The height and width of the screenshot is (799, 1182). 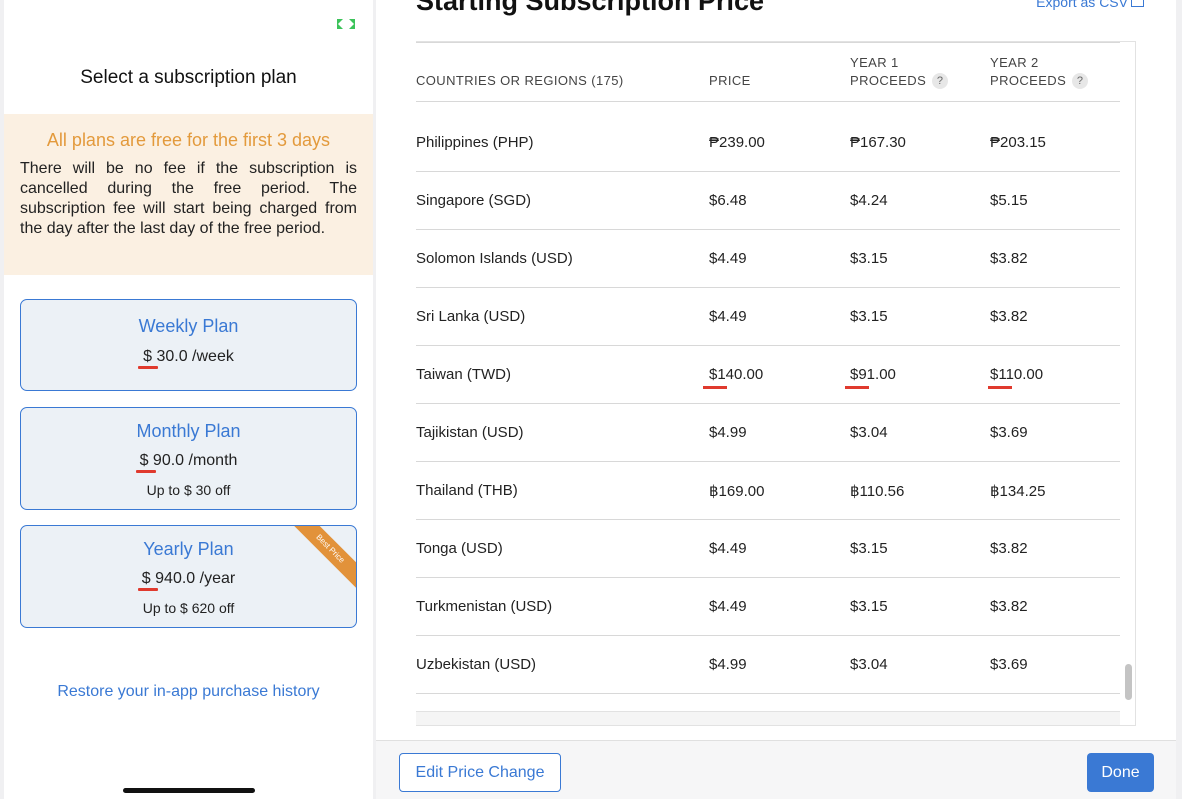 What do you see at coordinates (1017, 374) in the screenshot?
I see `year2-cell: $110.00` at bounding box center [1017, 374].